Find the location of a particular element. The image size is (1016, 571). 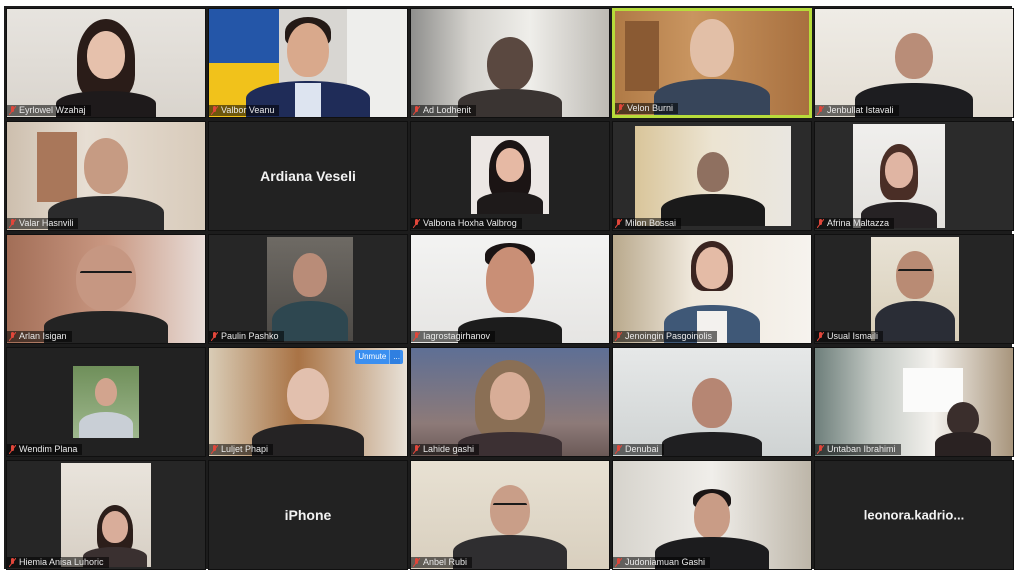

participant-name-tag: Milon Bossai is located at coordinates (647, 223).